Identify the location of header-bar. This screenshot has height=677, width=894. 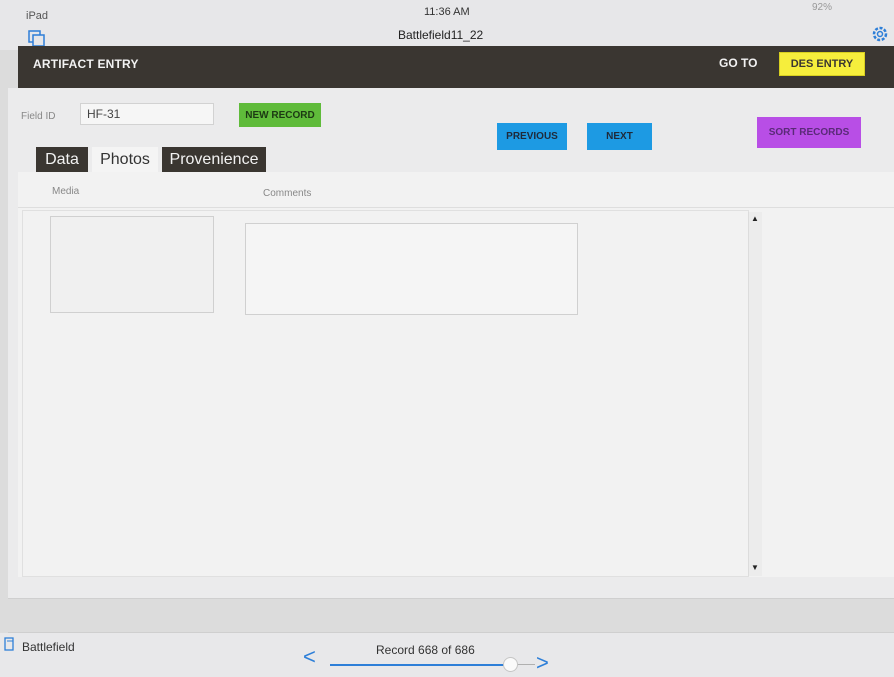
(456, 67).